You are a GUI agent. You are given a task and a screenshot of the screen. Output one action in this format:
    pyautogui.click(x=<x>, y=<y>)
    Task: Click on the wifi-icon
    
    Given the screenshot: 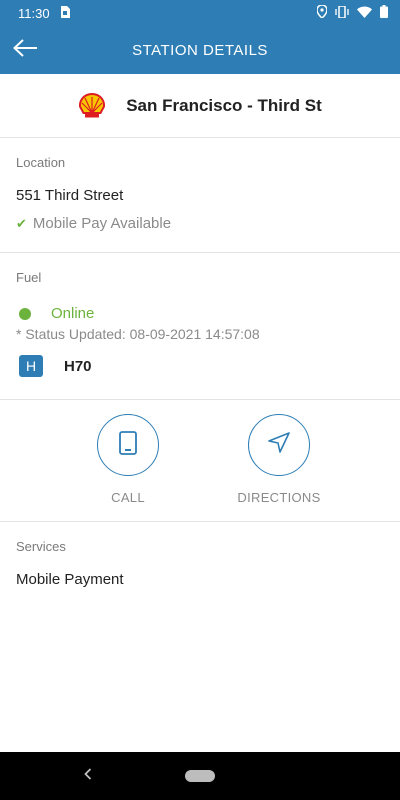 What is the action you would take?
    pyautogui.click(x=364, y=13)
    